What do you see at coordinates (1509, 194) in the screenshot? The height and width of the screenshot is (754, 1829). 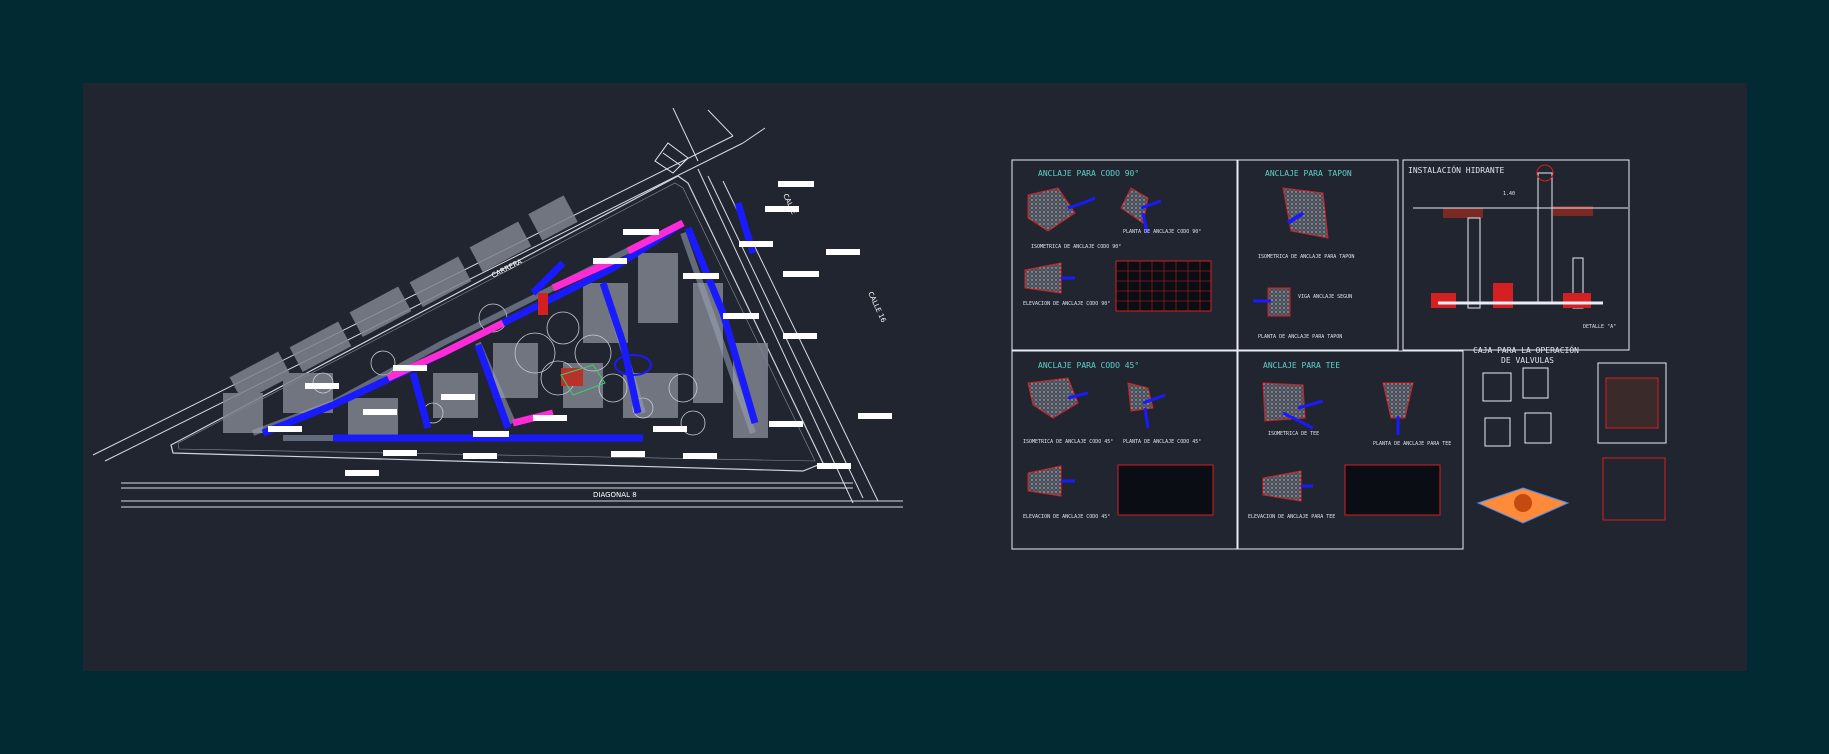 I see `dimension-label: 1.40` at bounding box center [1509, 194].